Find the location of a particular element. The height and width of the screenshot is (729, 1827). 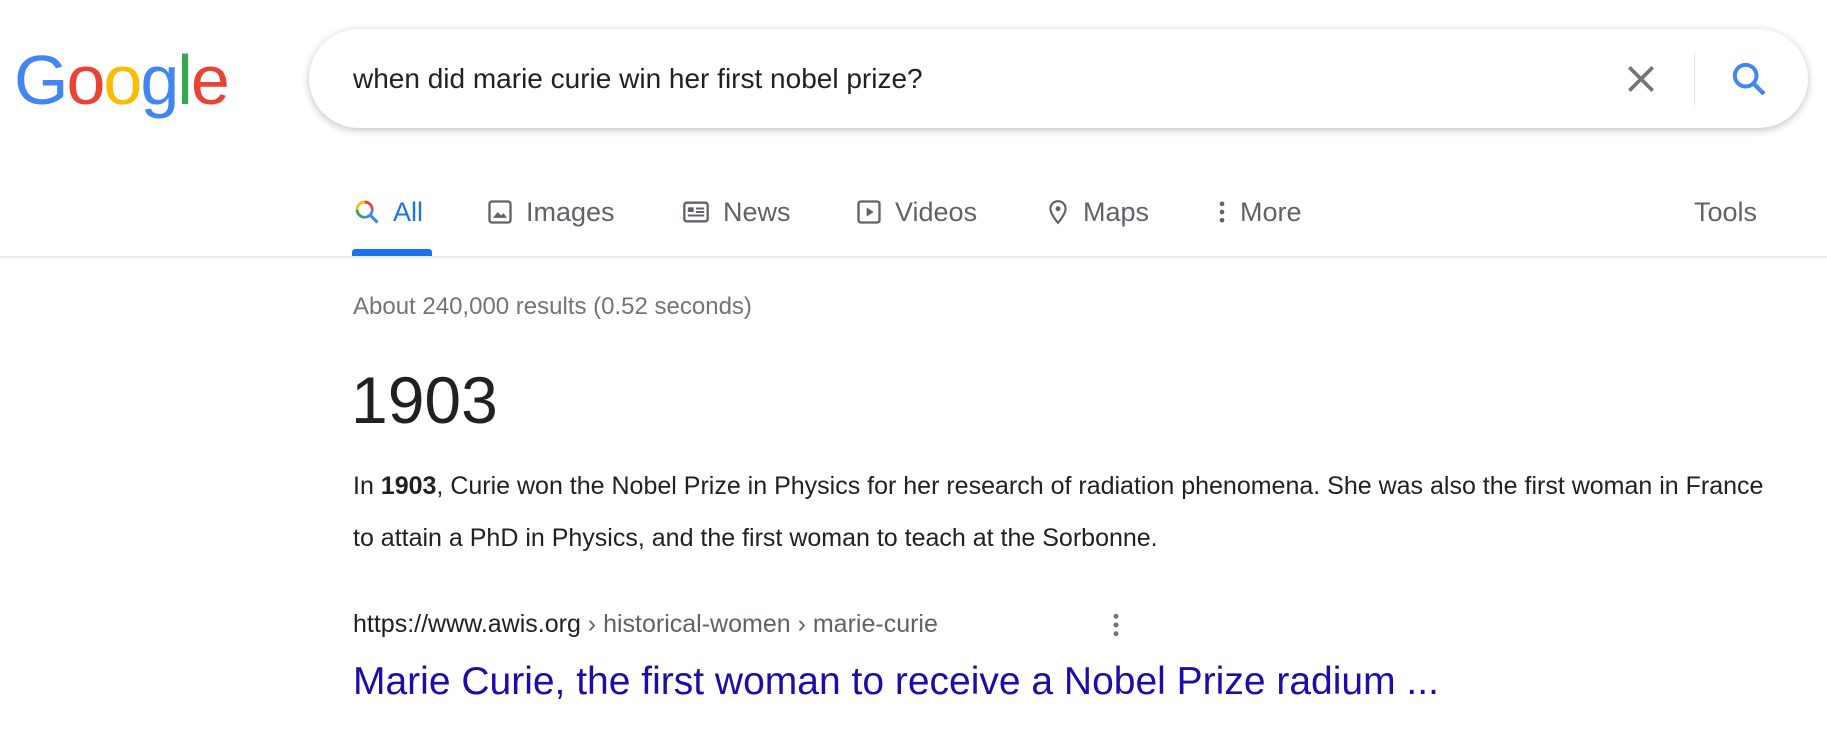

tab-label: Maps is located at coordinates (1116, 211).